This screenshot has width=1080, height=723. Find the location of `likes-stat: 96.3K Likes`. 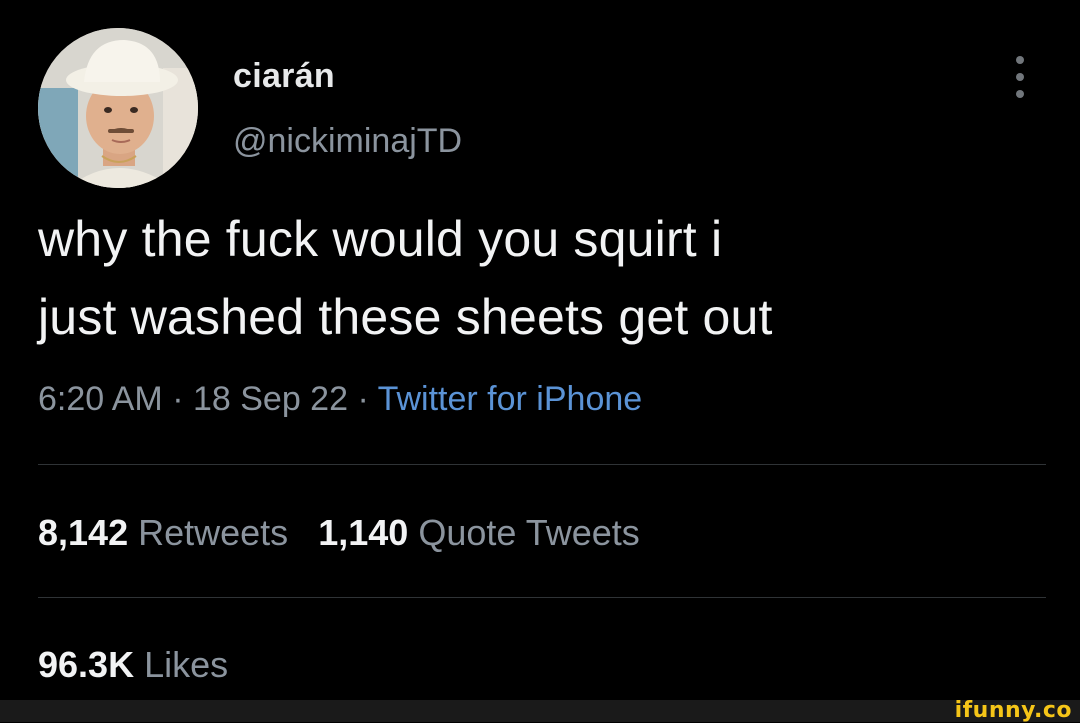

likes-stat: 96.3K Likes is located at coordinates (133, 665).